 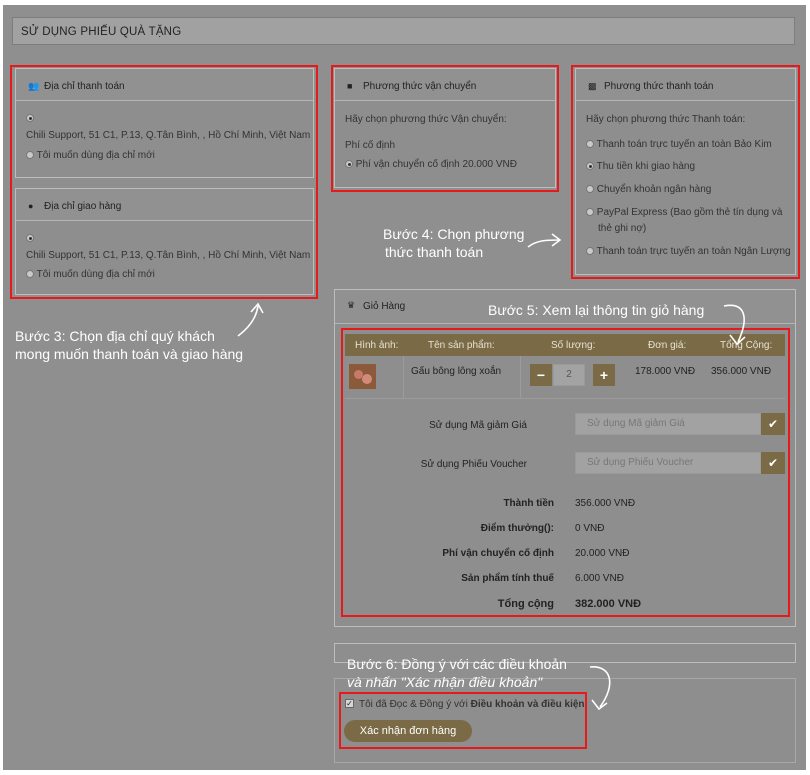 What do you see at coordinates (115, 336) in the screenshot?
I see `step3-note-line1: Bước 3: Chọn địa chỉ quý khách` at bounding box center [115, 336].